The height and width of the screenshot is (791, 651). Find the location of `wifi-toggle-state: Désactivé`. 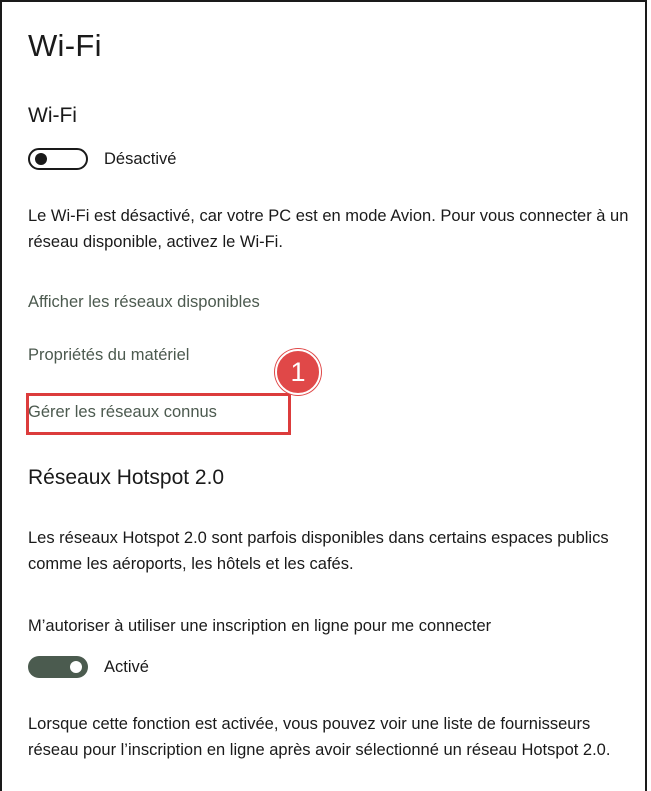

wifi-toggle-state: Désactivé is located at coordinates (140, 158).